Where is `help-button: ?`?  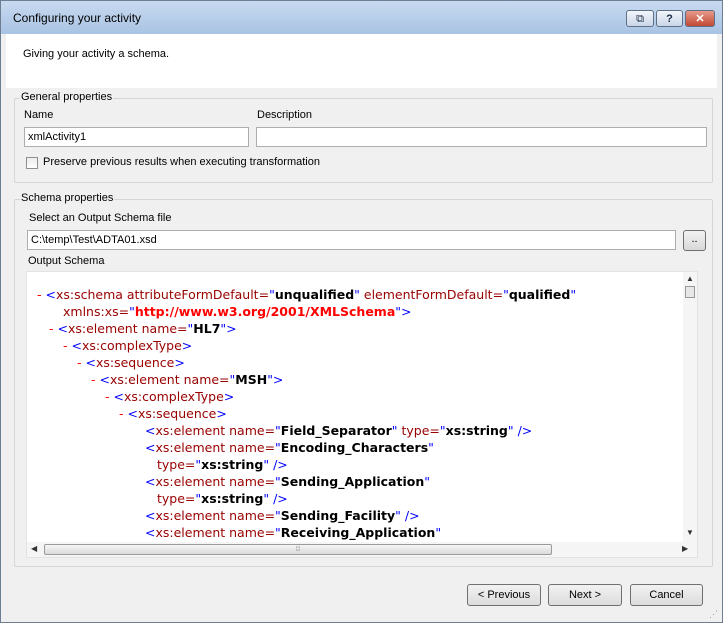
help-button: ? is located at coordinates (669, 18).